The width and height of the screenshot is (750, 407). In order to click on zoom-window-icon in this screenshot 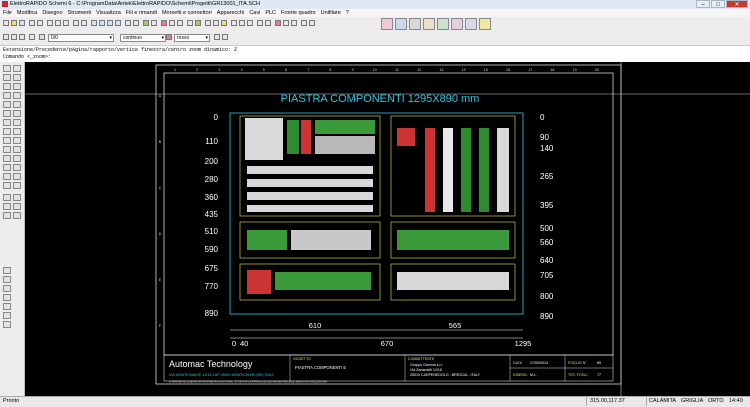, I will do `click(110, 23)`.